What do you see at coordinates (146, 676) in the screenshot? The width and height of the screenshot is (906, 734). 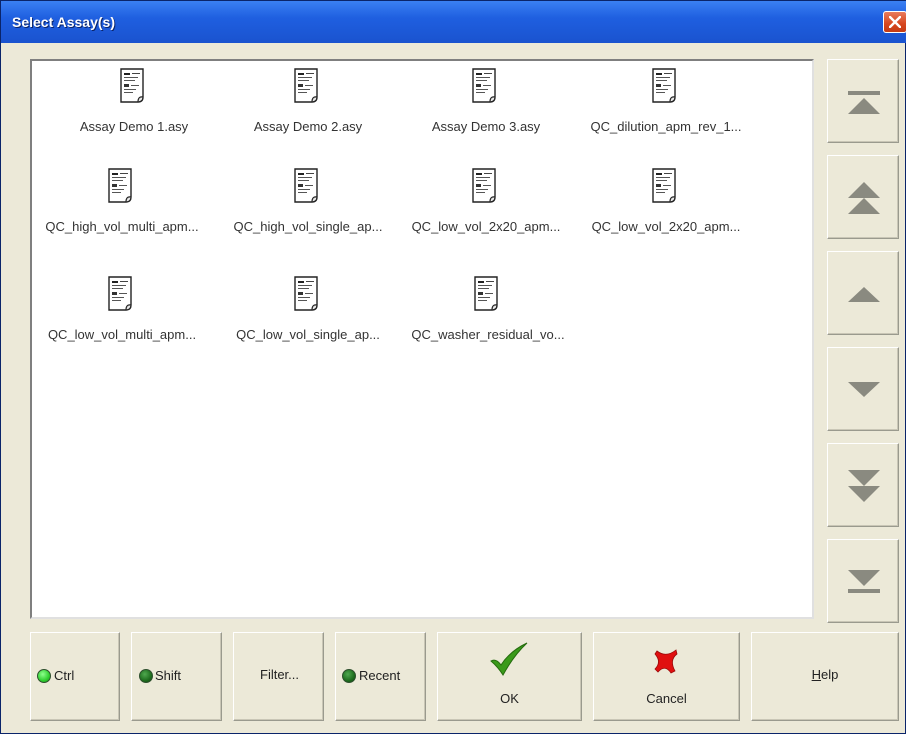 I see `shift-indicator` at bounding box center [146, 676].